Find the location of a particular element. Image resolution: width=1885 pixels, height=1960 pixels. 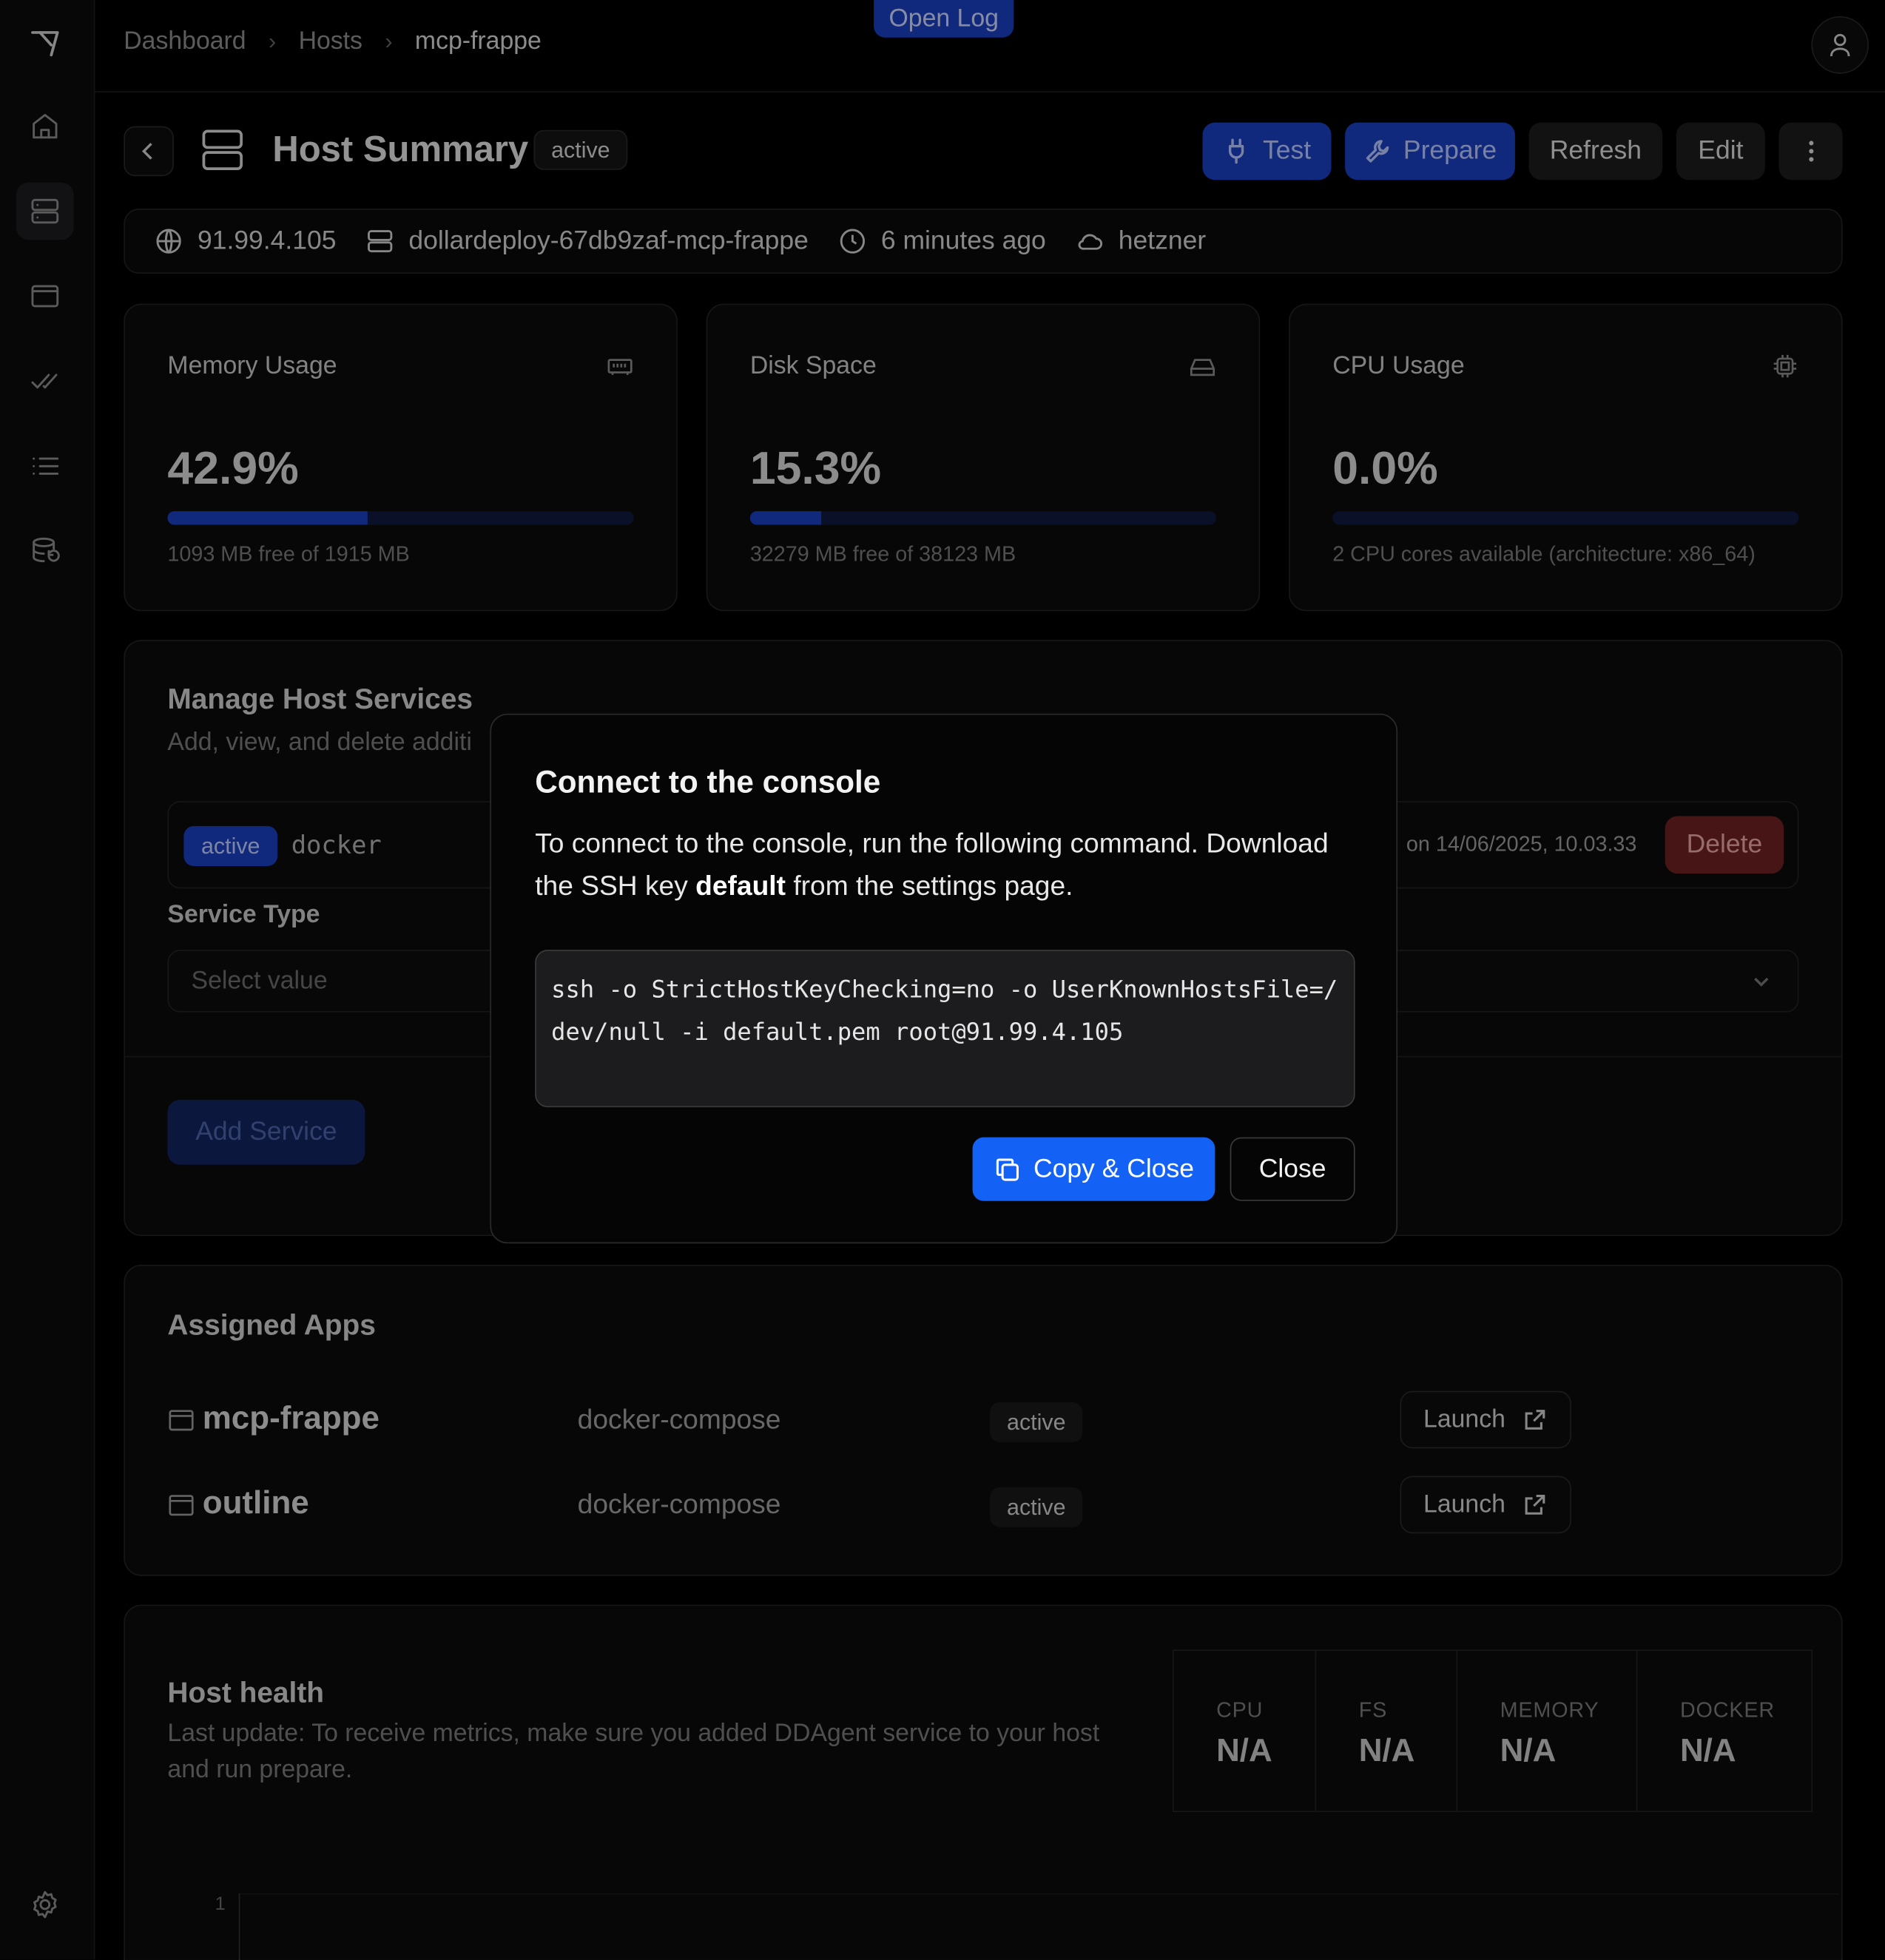

copy-icon is located at coordinates (1007, 1169).